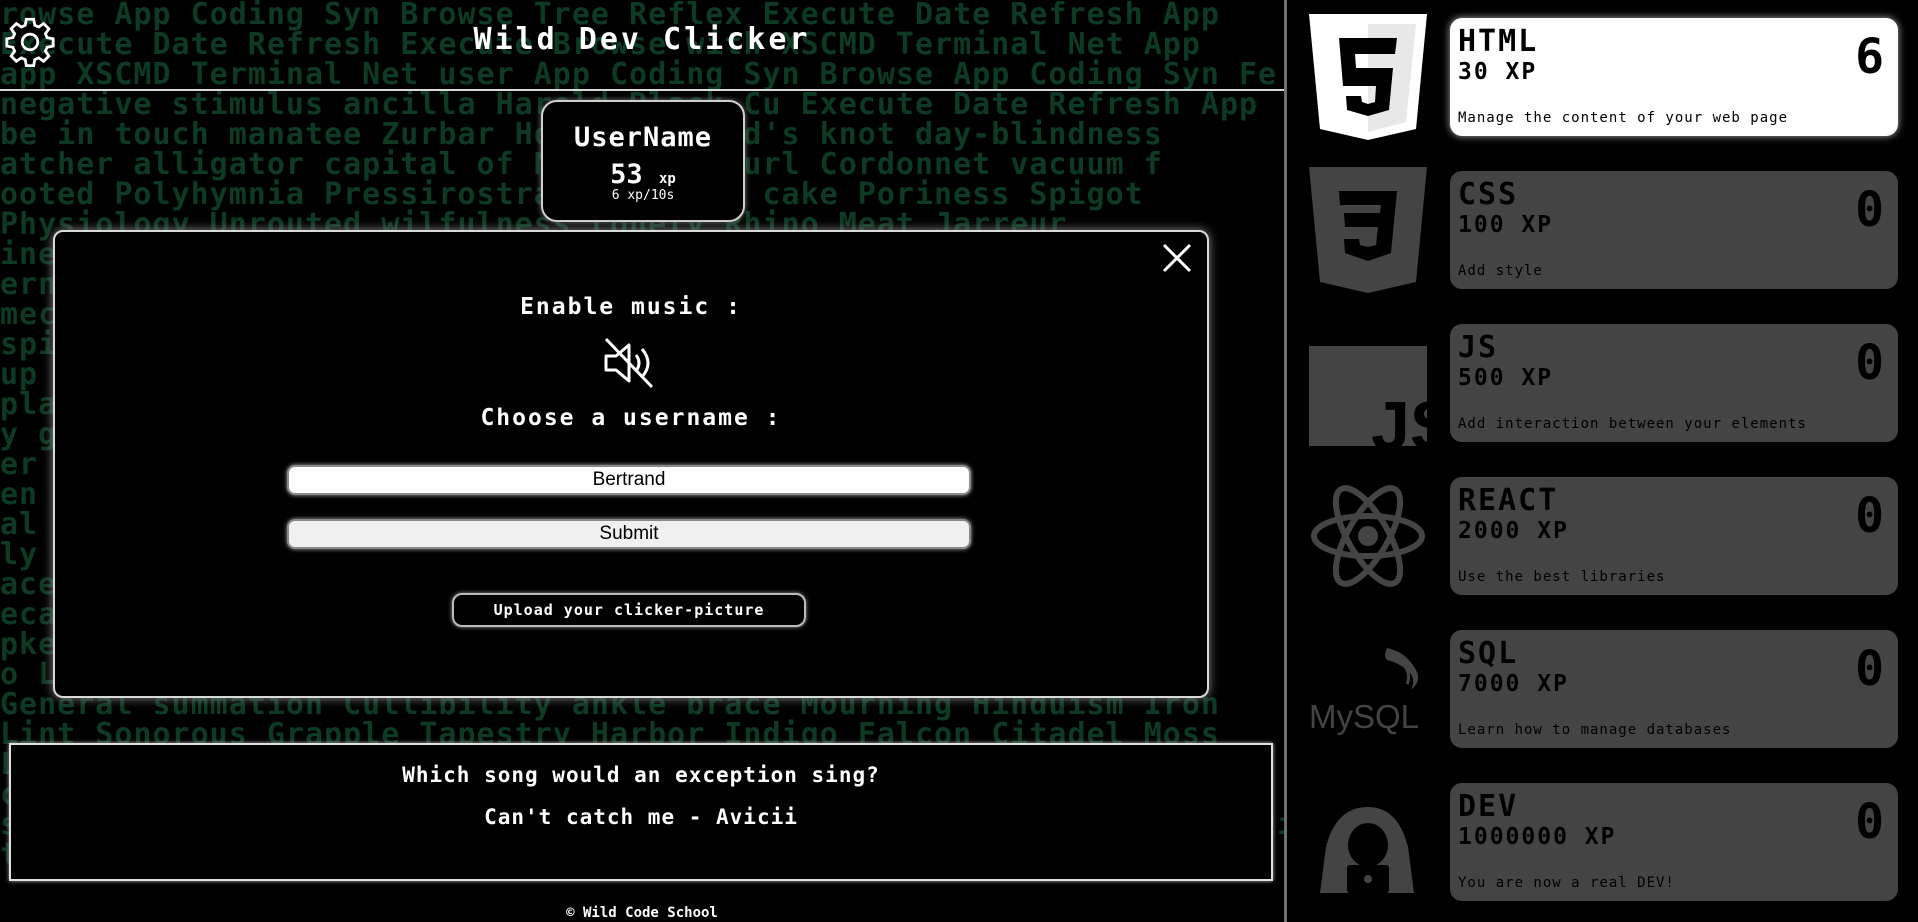  Describe the element at coordinates (641, 775) in the screenshot. I see `joke-question: Which song would an exception sing?` at that location.